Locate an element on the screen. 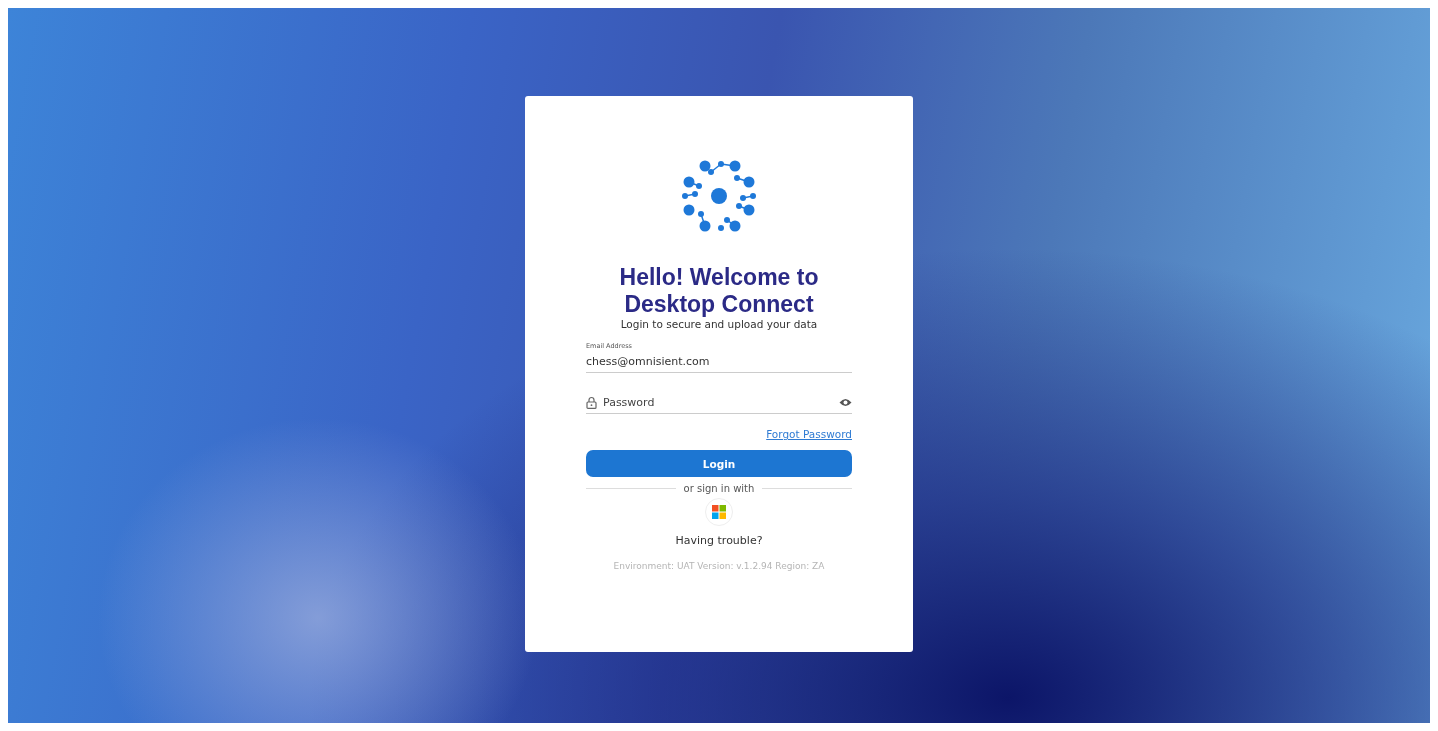  forgot-password-link: Forgot Password is located at coordinates (809, 434).